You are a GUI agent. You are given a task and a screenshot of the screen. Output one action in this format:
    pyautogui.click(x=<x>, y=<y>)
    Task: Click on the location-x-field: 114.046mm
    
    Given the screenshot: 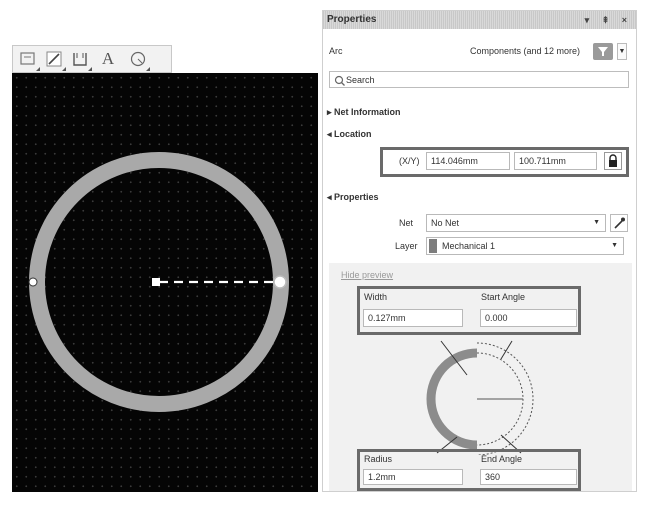 What is the action you would take?
    pyautogui.click(x=468, y=161)
    